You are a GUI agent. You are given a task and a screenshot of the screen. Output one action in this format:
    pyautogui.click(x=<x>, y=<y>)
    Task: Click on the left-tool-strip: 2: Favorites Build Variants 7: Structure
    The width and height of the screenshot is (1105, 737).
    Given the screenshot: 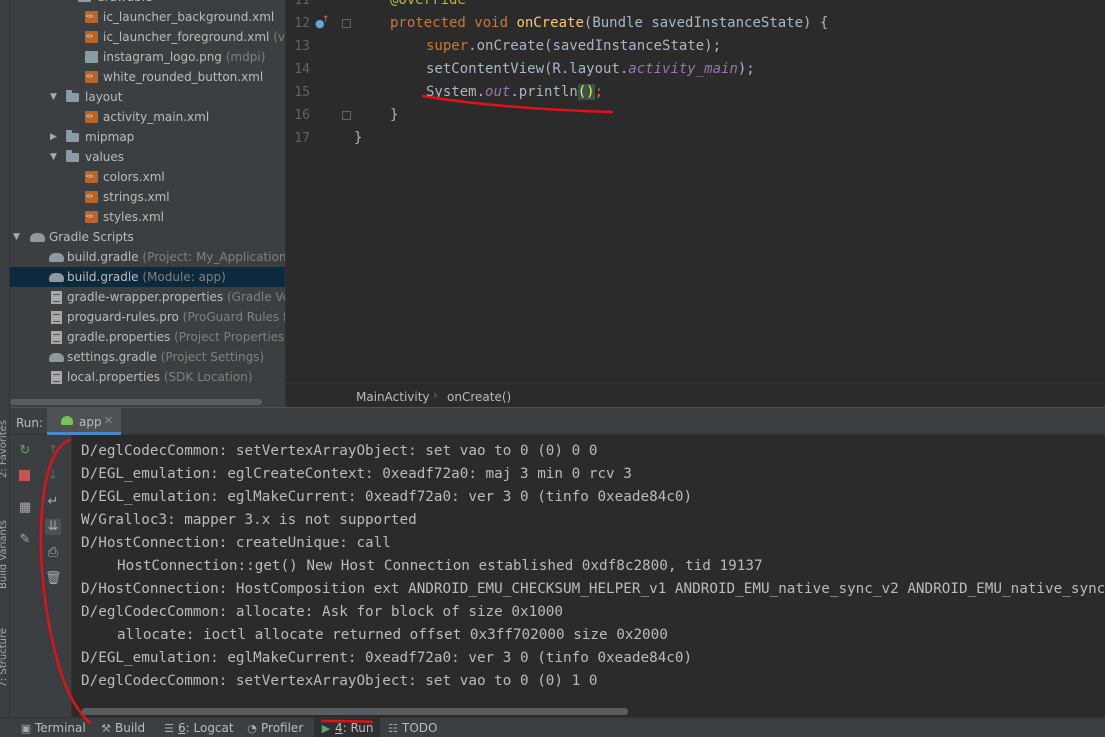 What is the action you would take?
    pyautogui.click(x=5, y=358)
    